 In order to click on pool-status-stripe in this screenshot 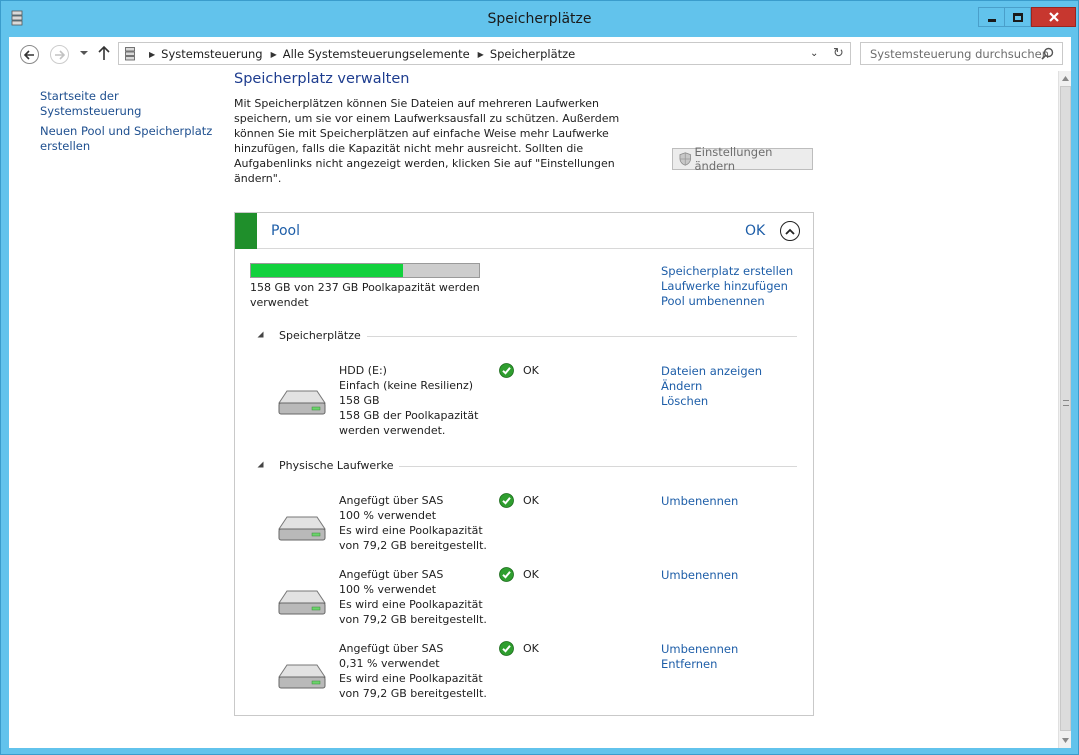, I will do `click(246, 231)`.